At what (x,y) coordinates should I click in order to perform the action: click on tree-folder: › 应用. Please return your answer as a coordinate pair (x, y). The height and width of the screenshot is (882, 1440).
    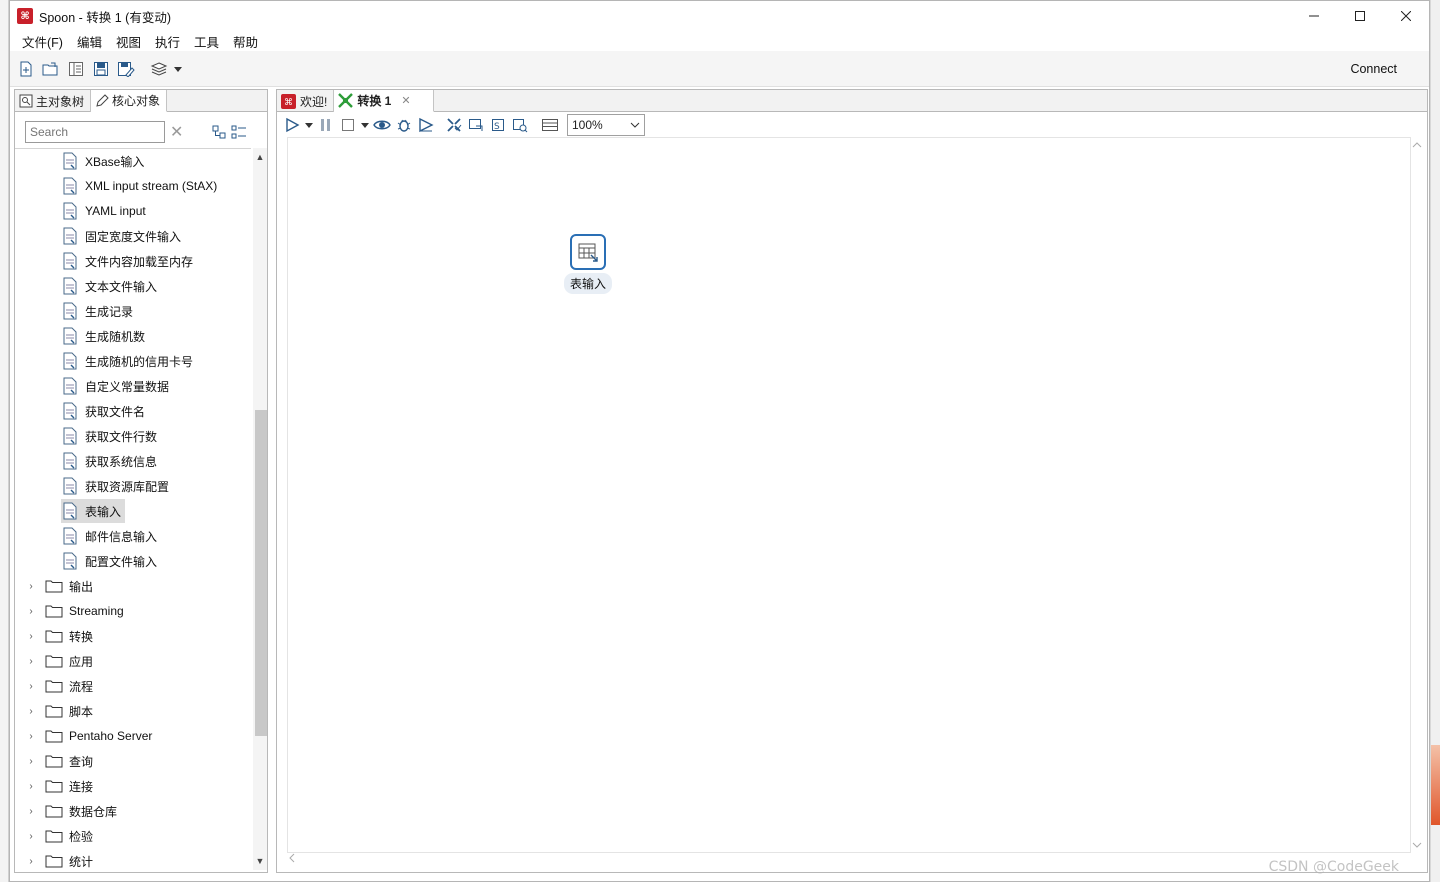
    Looking at the image, I should click on (59, 661).